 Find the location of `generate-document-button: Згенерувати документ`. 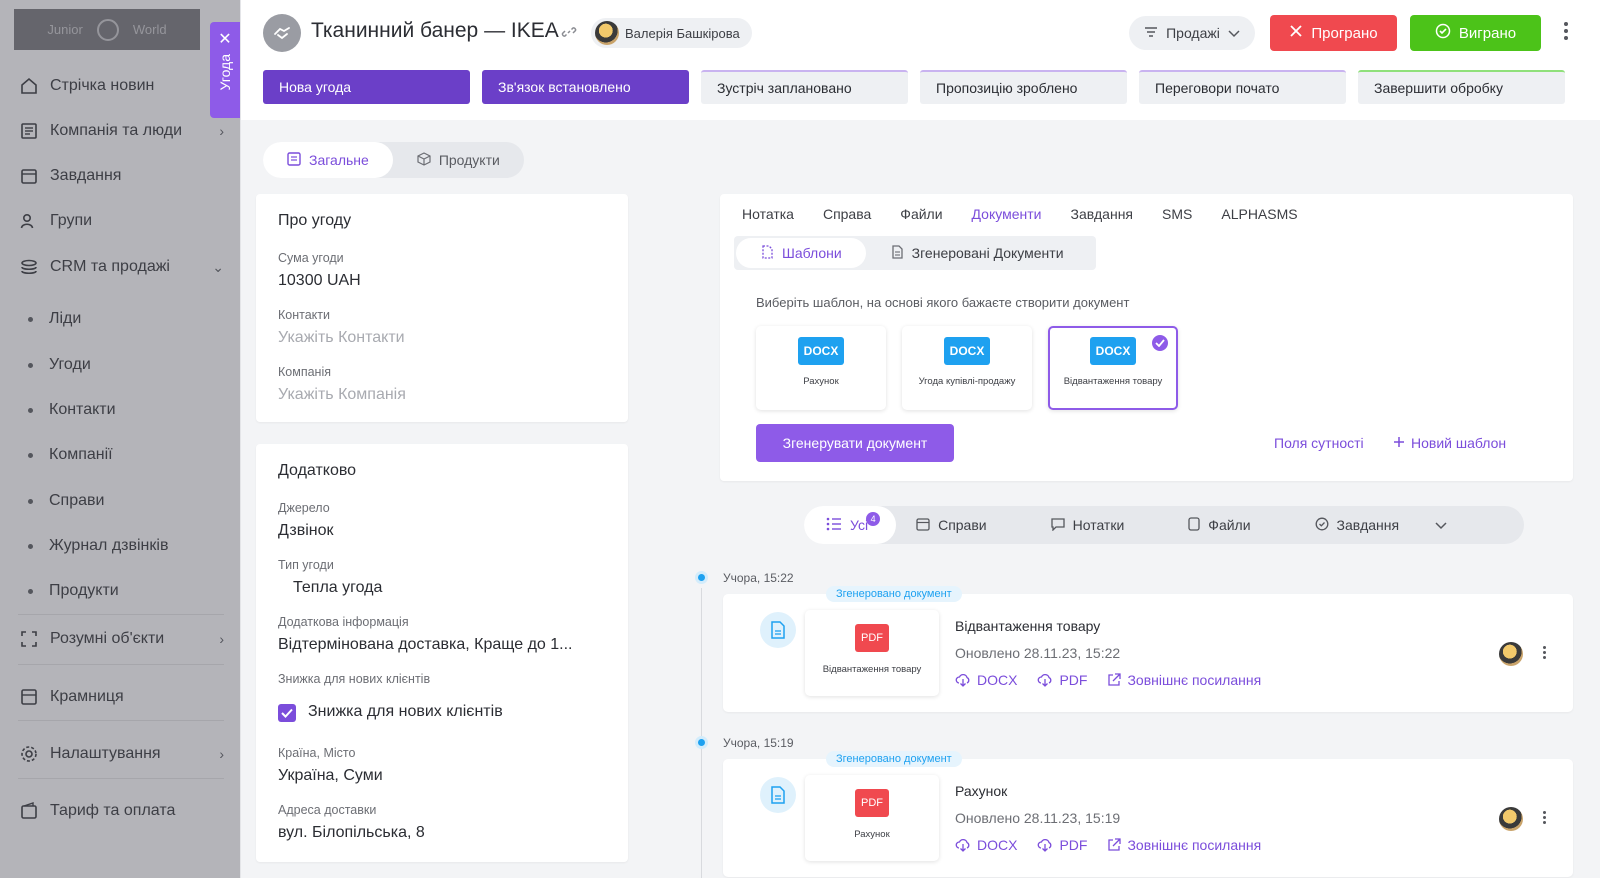

generate-document-button: Згенерувати документ is located at coordinates (855, 443).